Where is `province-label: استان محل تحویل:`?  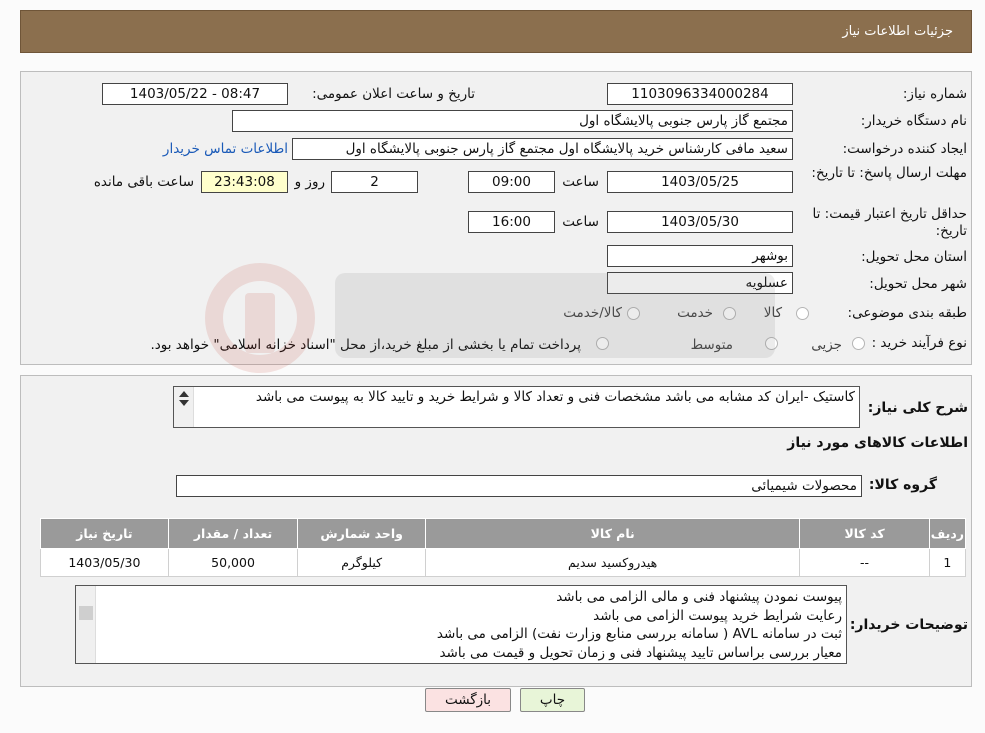
province-label: استان محل تحویل: is located at coordinates (914, 257).